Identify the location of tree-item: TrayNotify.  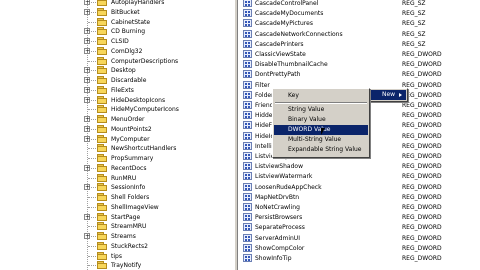
(117, 265).